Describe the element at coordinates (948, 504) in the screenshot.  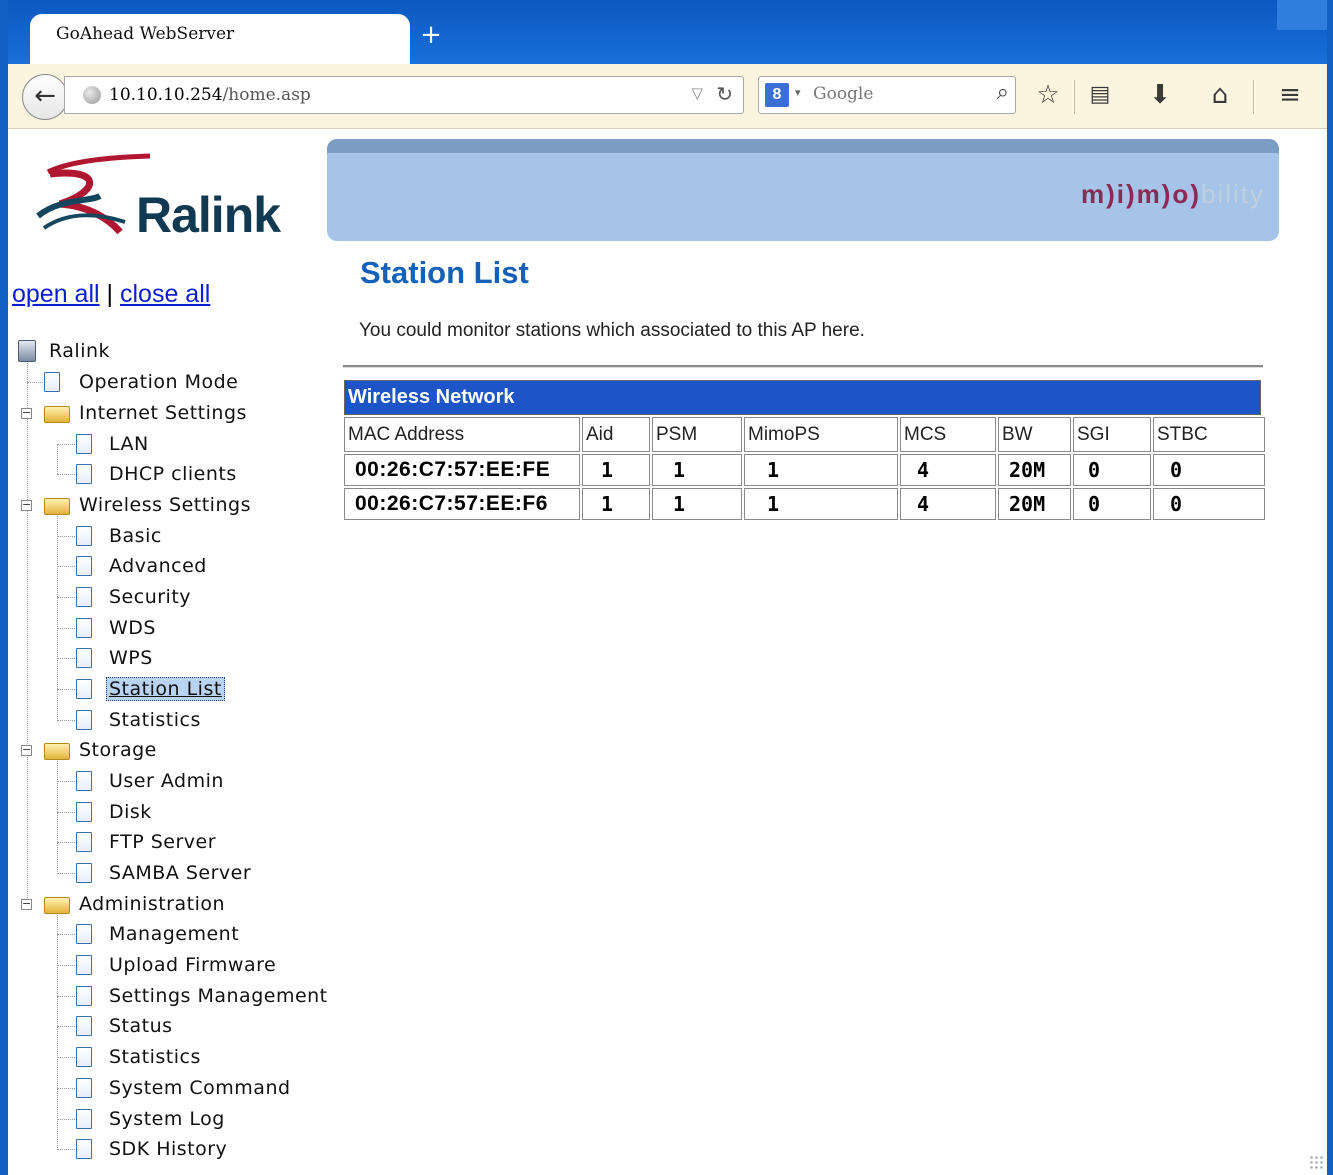
I see `mcs-cell: 4` at that location.